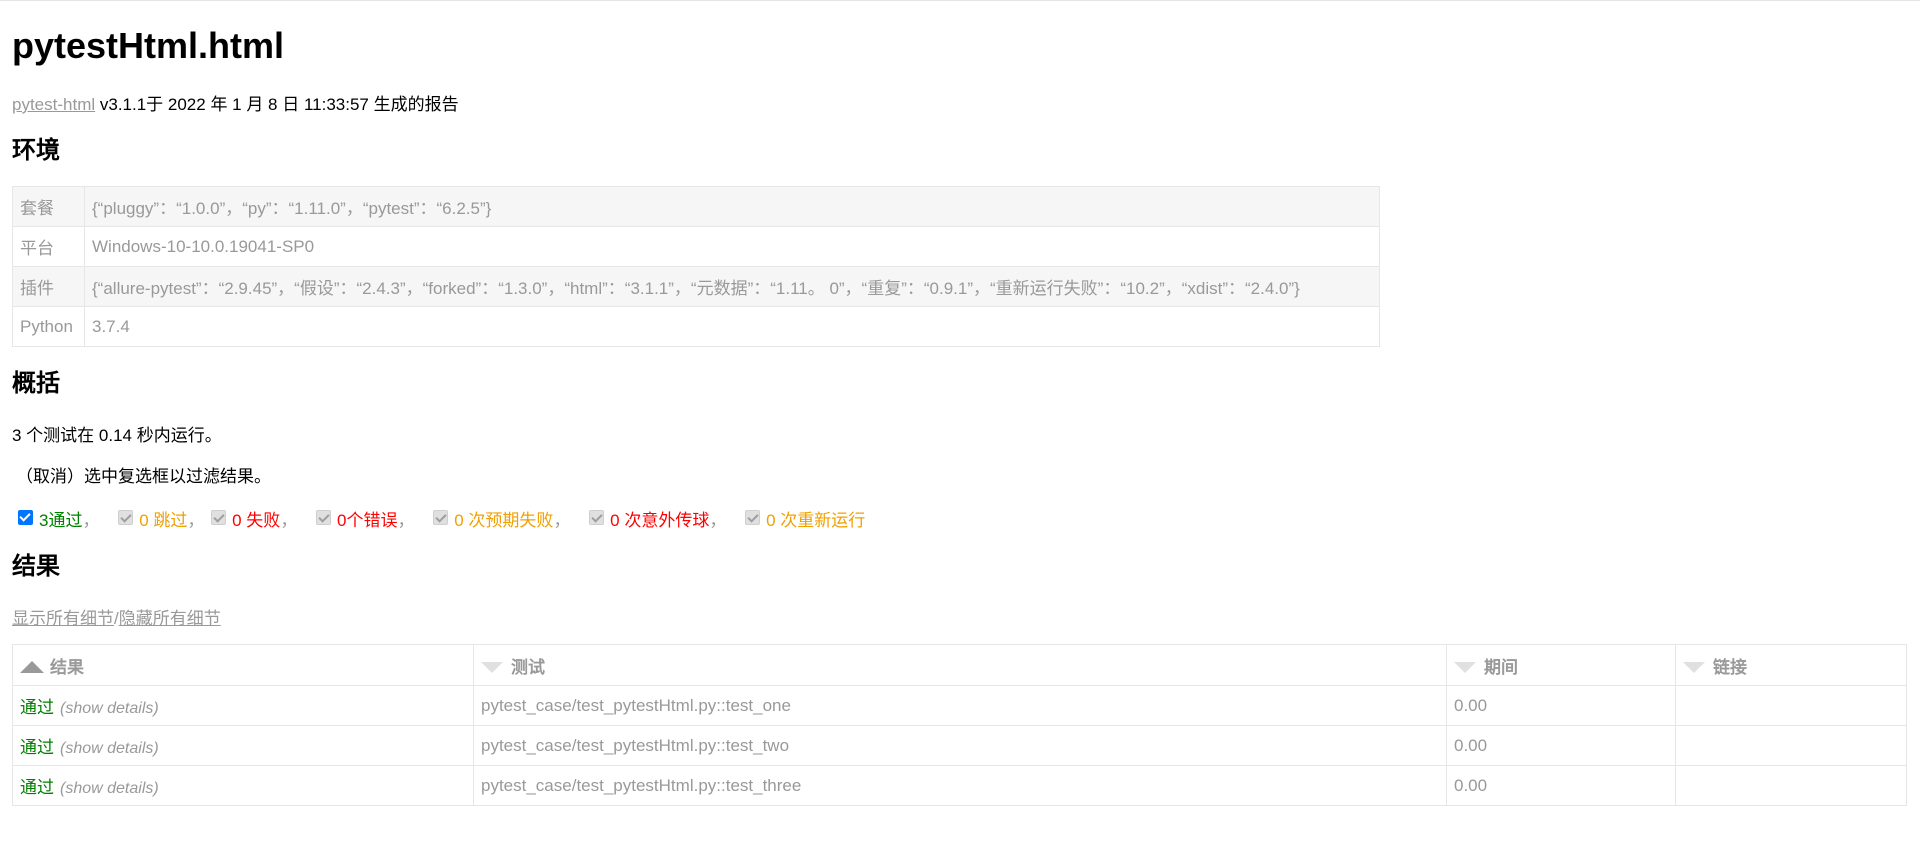  I want to click on filter-failed-label: 0 失败, so click(256, 520).